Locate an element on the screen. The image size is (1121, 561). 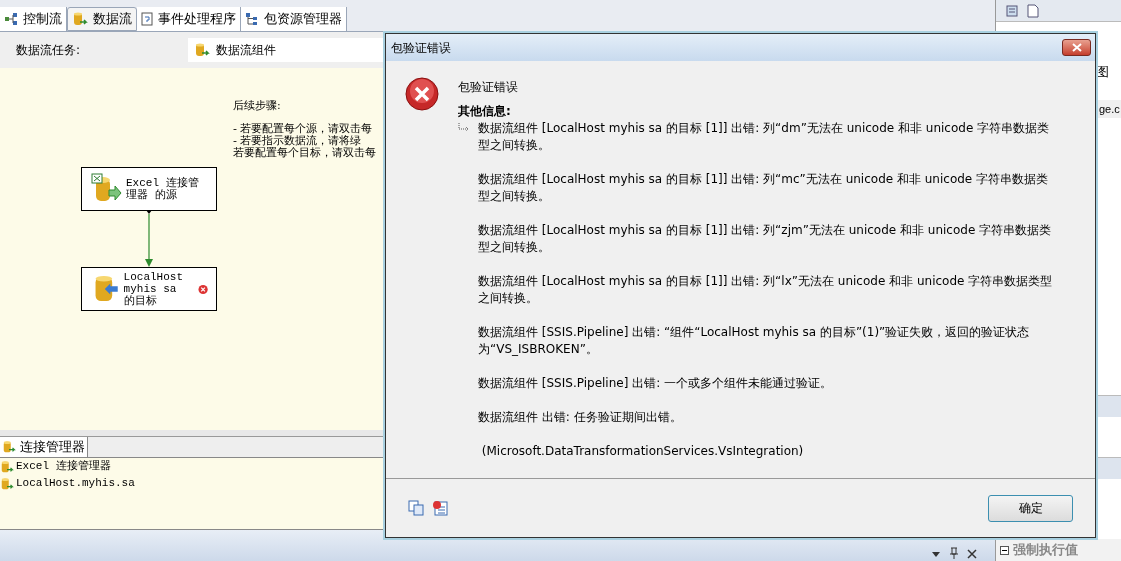
dialog-title: 包验证错误 is located at coordinates (421, 48).